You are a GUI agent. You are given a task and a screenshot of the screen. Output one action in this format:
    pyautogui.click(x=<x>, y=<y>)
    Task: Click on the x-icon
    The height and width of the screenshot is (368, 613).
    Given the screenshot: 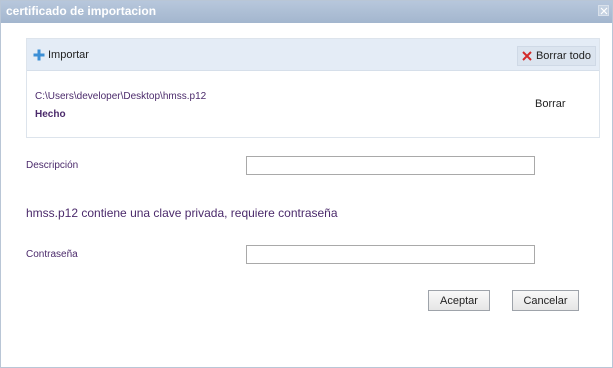 What is the action you would take?
    pyautogui.click(x=527, y=56)
    